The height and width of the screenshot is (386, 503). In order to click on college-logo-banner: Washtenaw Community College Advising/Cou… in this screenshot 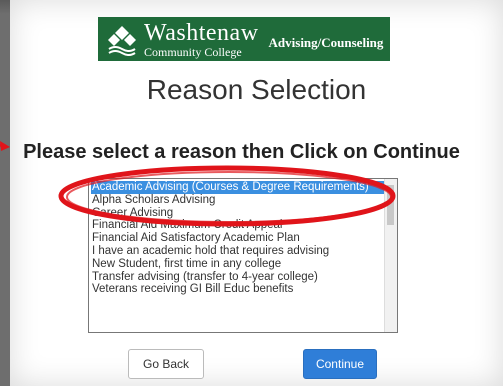, I will do `click(244, 39)`.